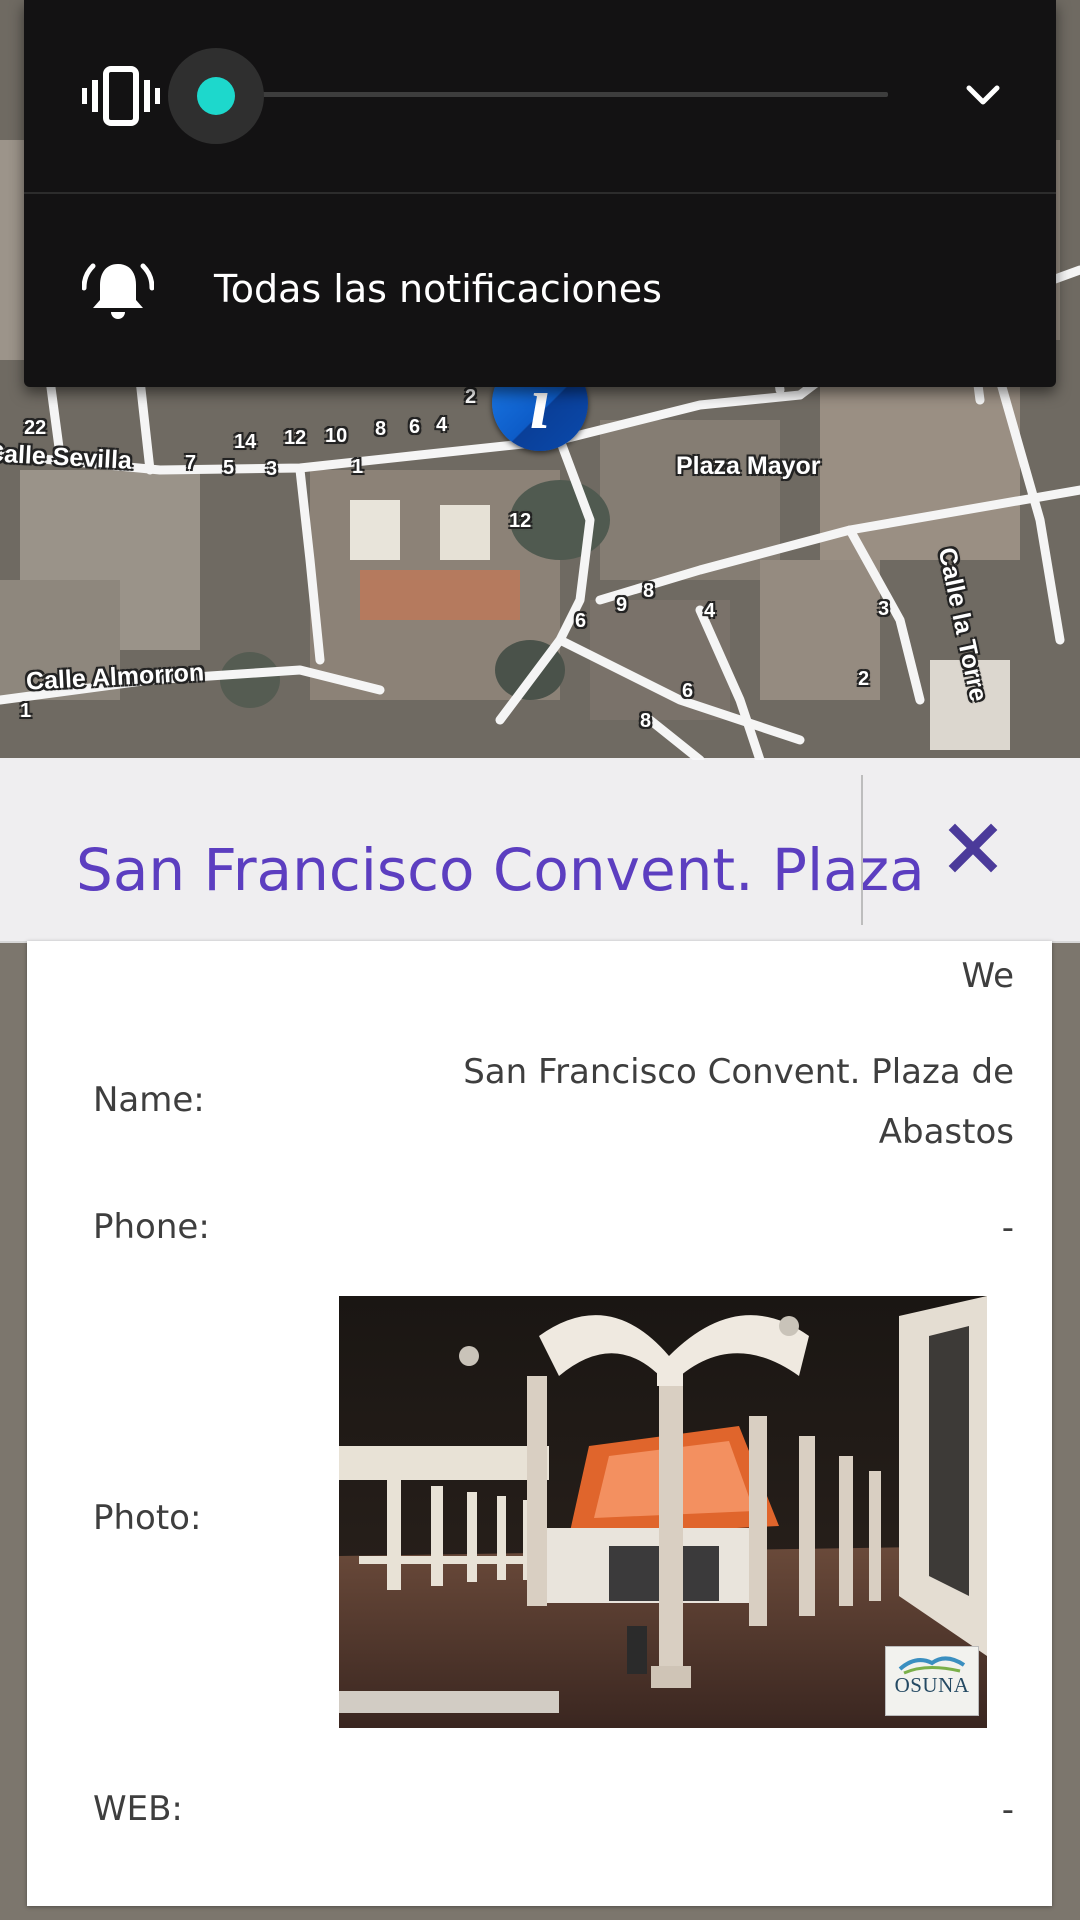  Describe the element at coordinates (336, 436) in the screenshot. I see `street-number: 10` at that location.